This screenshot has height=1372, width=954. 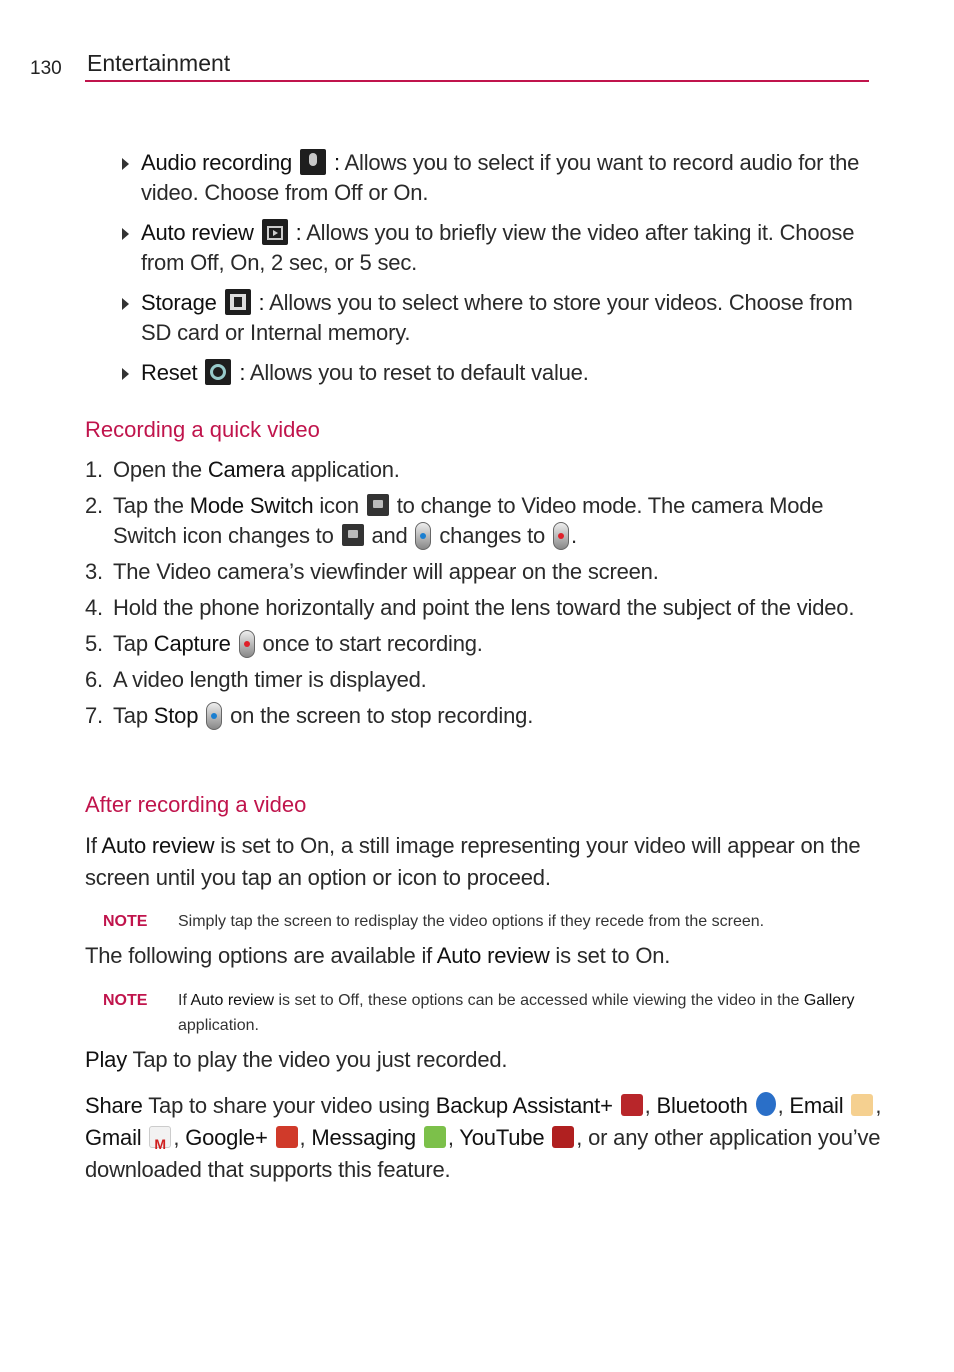 What do you see at coordinates (151, 505) in the screenshot?
I see `step-text: Tap the` at bounding box center [151, 505].